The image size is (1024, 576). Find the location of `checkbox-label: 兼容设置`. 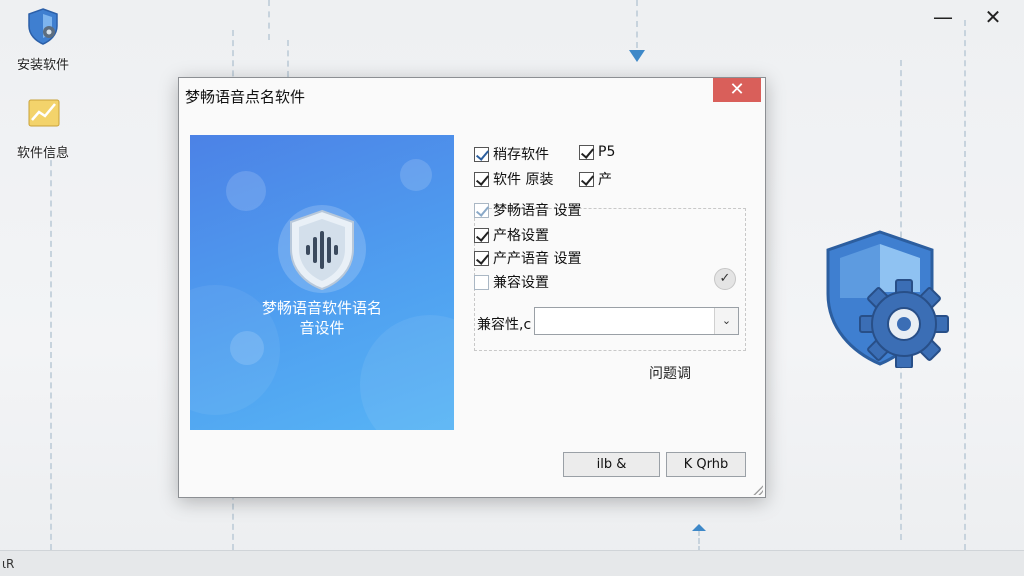

checkbox-label: 兼容设置 is located at coordinates (521, 283).